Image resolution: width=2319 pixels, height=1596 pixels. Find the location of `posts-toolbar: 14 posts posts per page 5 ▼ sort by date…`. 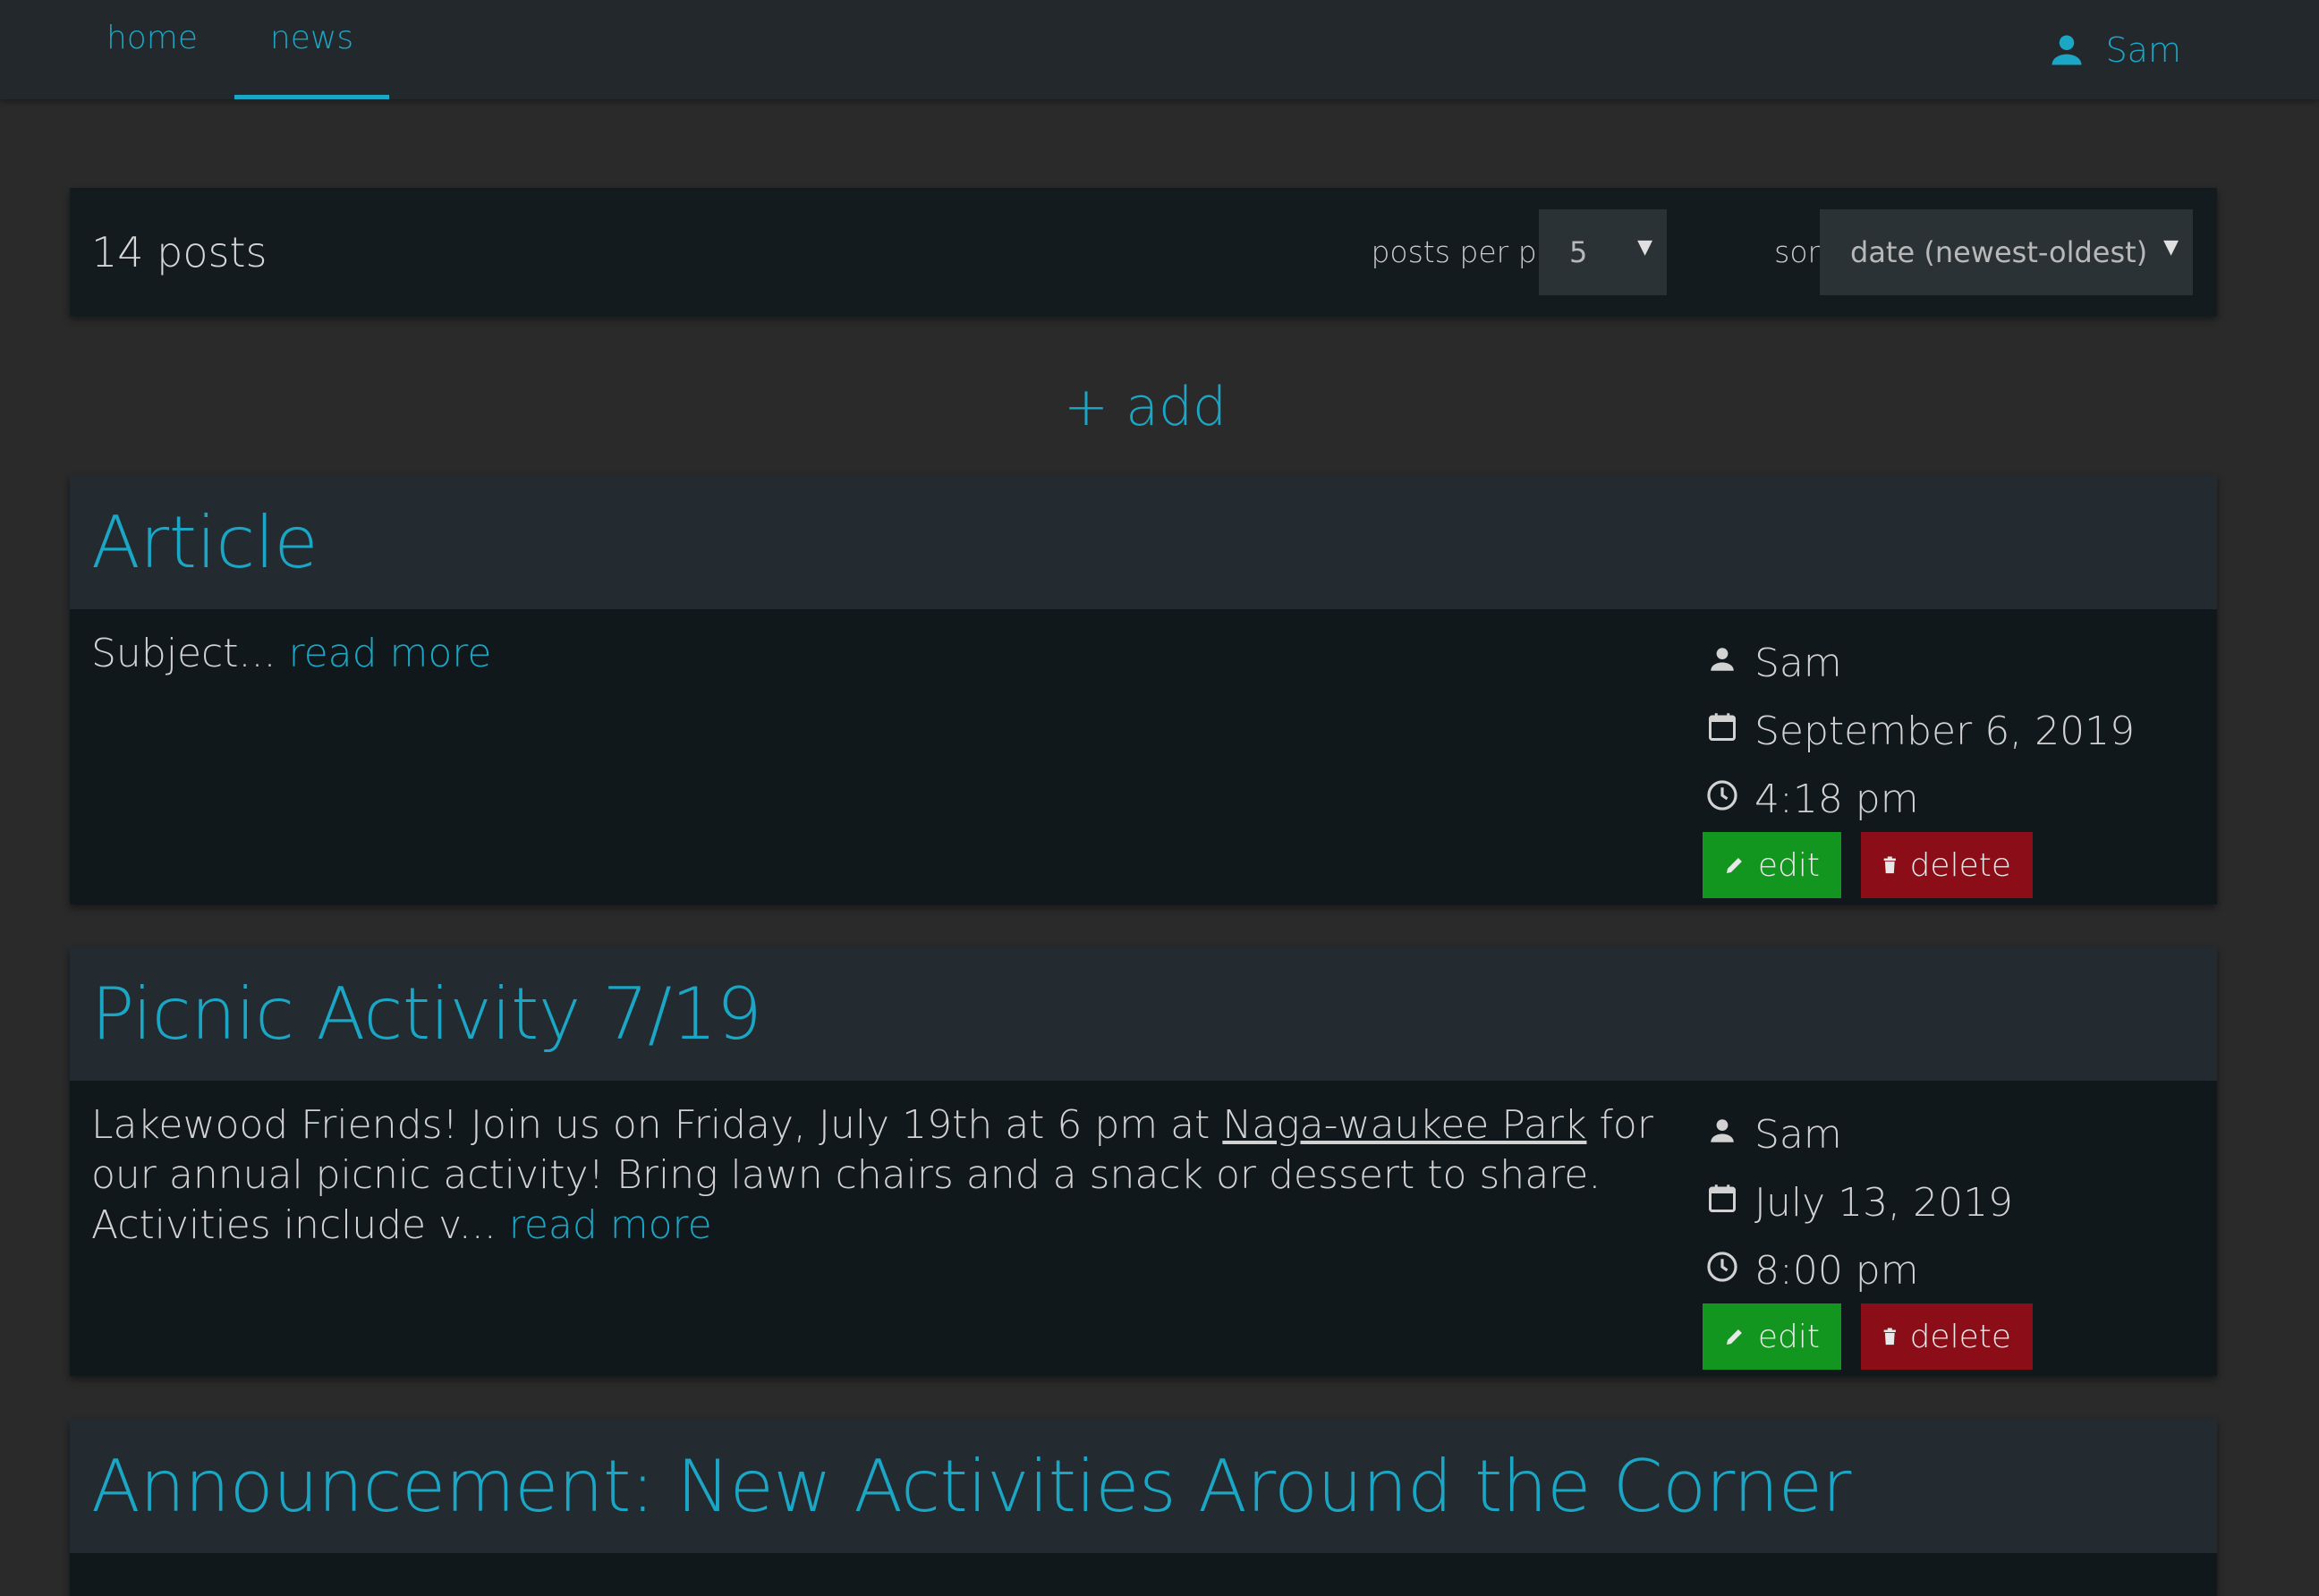

posts-toolbar: 14 posts posts per page 5 ▼ sort by date… is located at coordinates (1143, 252).